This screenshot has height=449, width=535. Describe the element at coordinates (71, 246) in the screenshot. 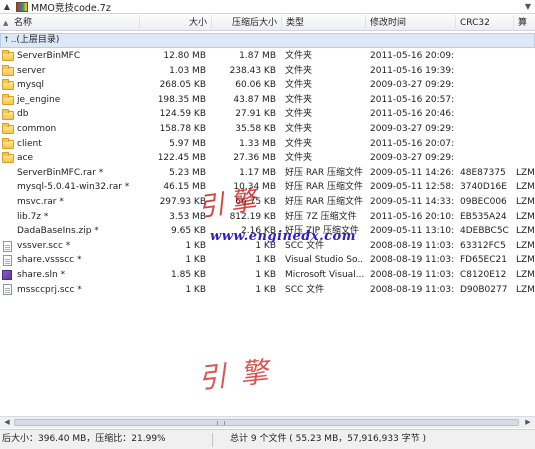

I see `file-name-cell: vssver.scc *` at that location.